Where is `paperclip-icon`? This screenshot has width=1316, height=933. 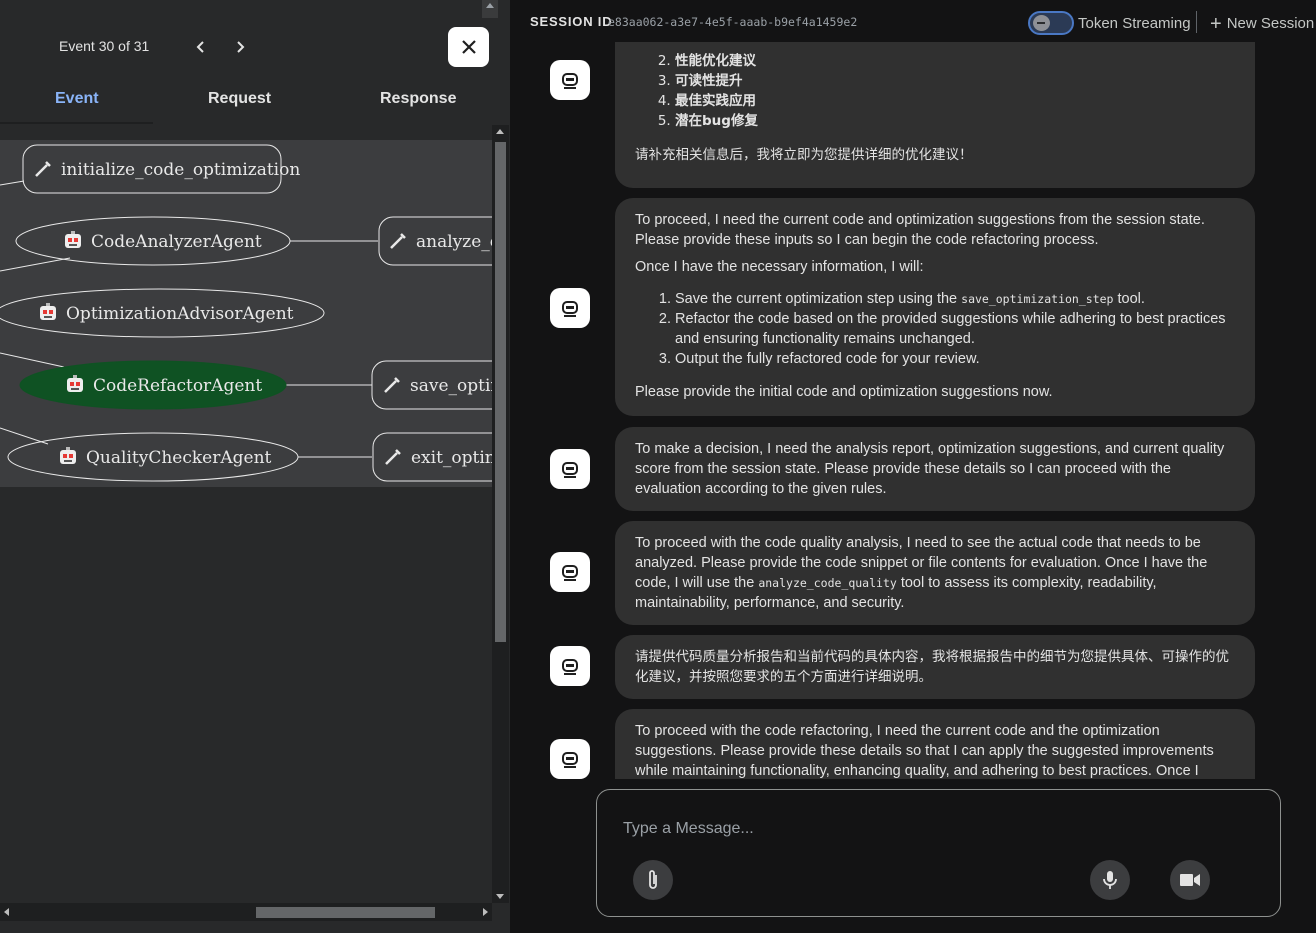
paperclip-icon is located at coordinates (653, 879).